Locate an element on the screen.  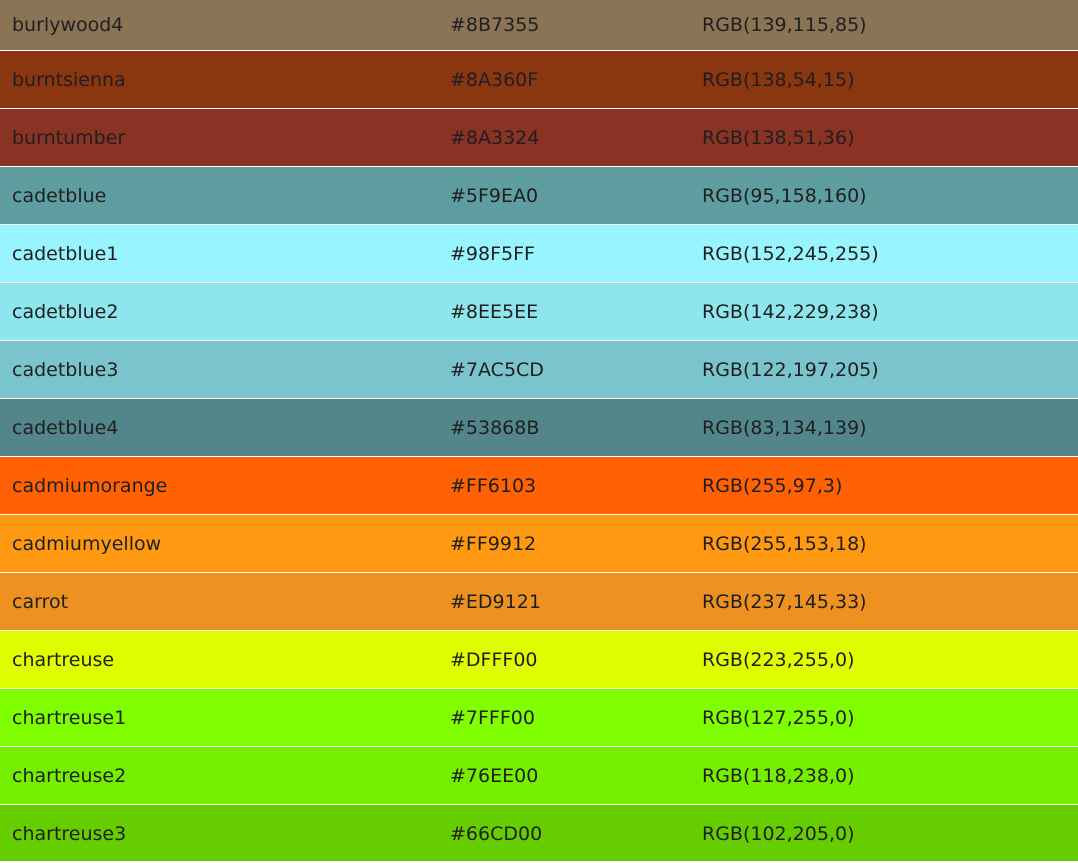
color-name: burntsienna is located at coordinates (69, 80).